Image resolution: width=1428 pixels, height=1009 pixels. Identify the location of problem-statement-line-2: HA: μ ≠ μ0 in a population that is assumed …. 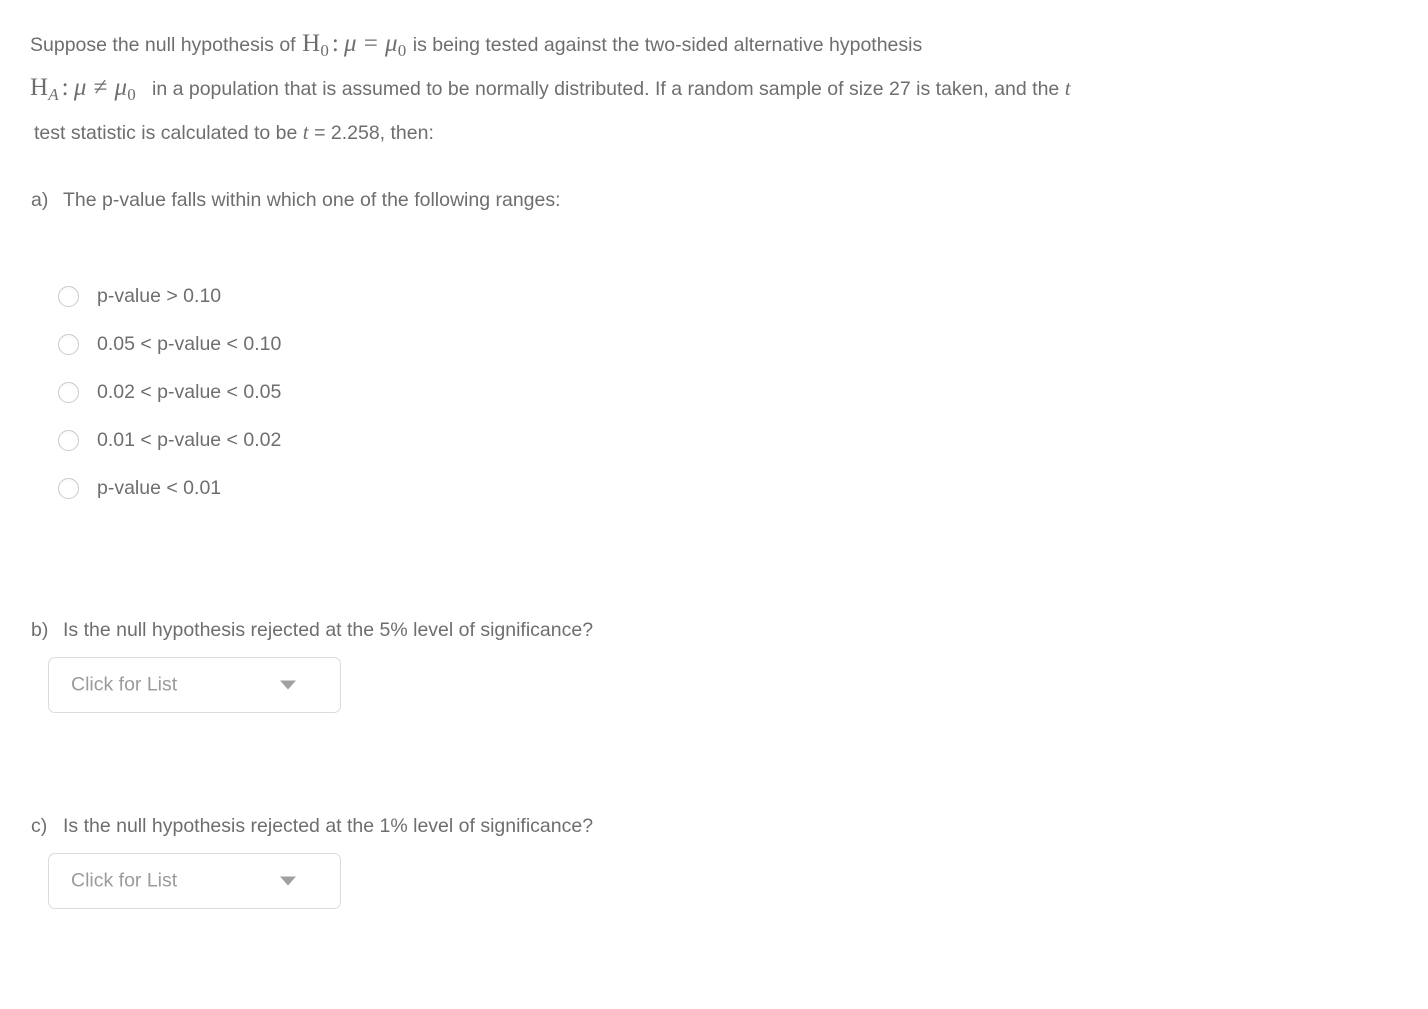
(720, 91).